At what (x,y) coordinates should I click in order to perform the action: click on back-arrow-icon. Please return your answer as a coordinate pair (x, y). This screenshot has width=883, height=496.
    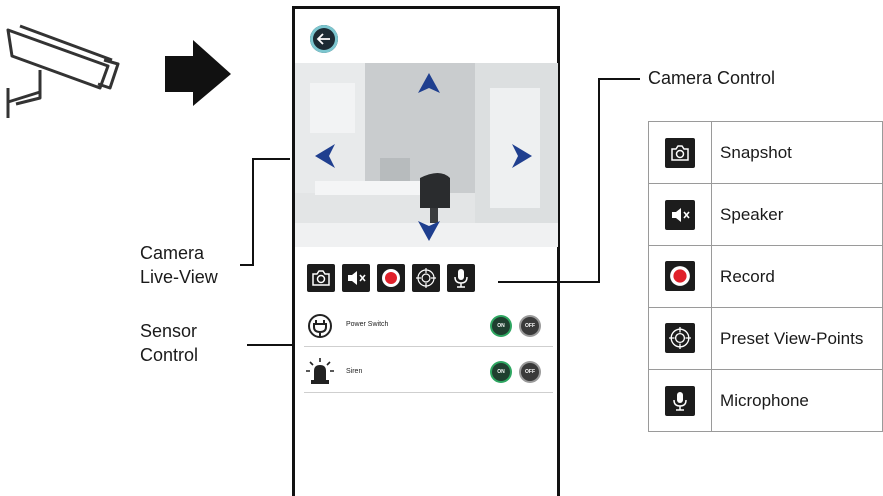
    Looking at the image, I should click on (323, 39).